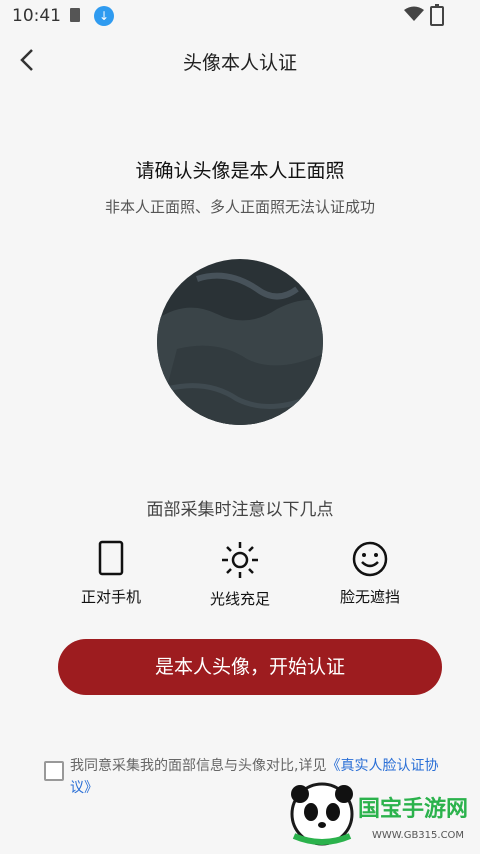  What do you see at coordinates (104, 16) in the screenshot?
I see `download-icon: ↓` at bounding box center [104, 16].